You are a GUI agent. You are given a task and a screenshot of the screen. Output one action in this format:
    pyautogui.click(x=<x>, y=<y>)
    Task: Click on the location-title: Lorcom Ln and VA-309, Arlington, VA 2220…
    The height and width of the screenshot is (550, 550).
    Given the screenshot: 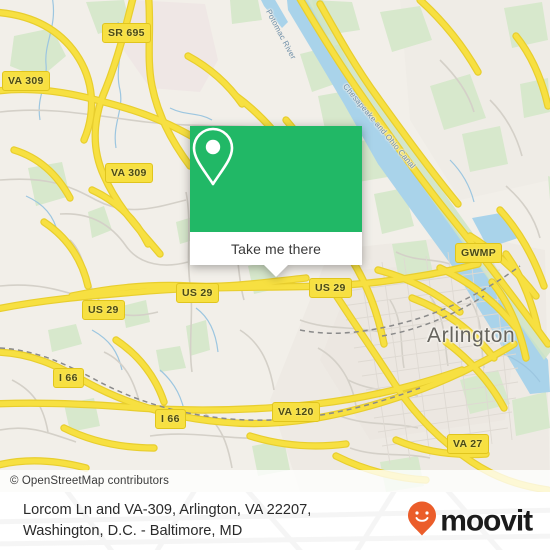 What is the action you would take?
    pyautogui.click(x=200, y=521)
    